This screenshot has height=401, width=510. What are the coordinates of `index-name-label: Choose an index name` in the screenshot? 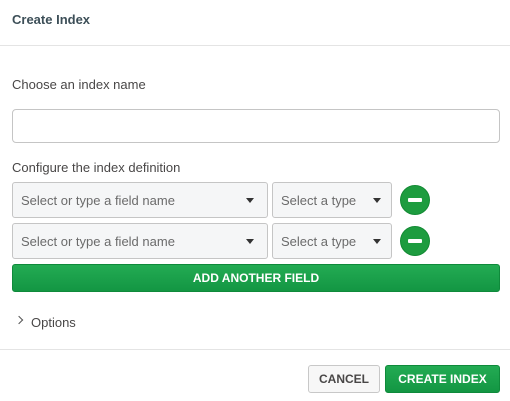 It's located at (79, 84).